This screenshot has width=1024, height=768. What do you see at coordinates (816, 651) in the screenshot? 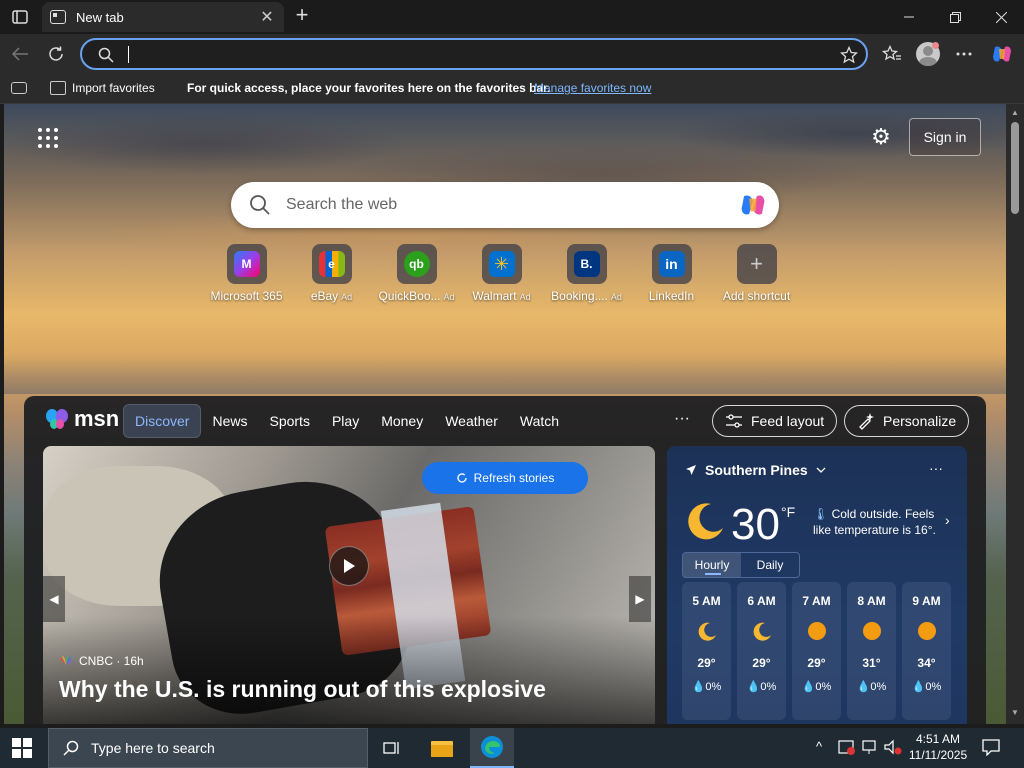
I see `hour-item: 7 AM 29° 💧0%` at bounding box center [816, 651].